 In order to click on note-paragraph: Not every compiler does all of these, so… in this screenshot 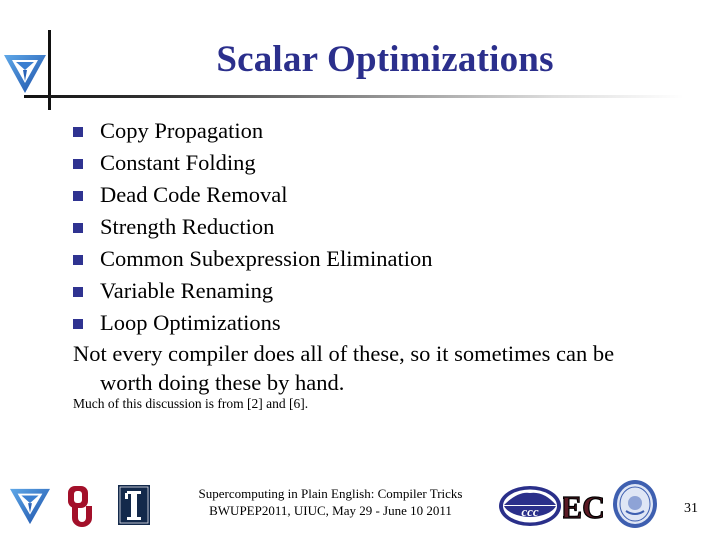, I will do `click(383, 368)`.